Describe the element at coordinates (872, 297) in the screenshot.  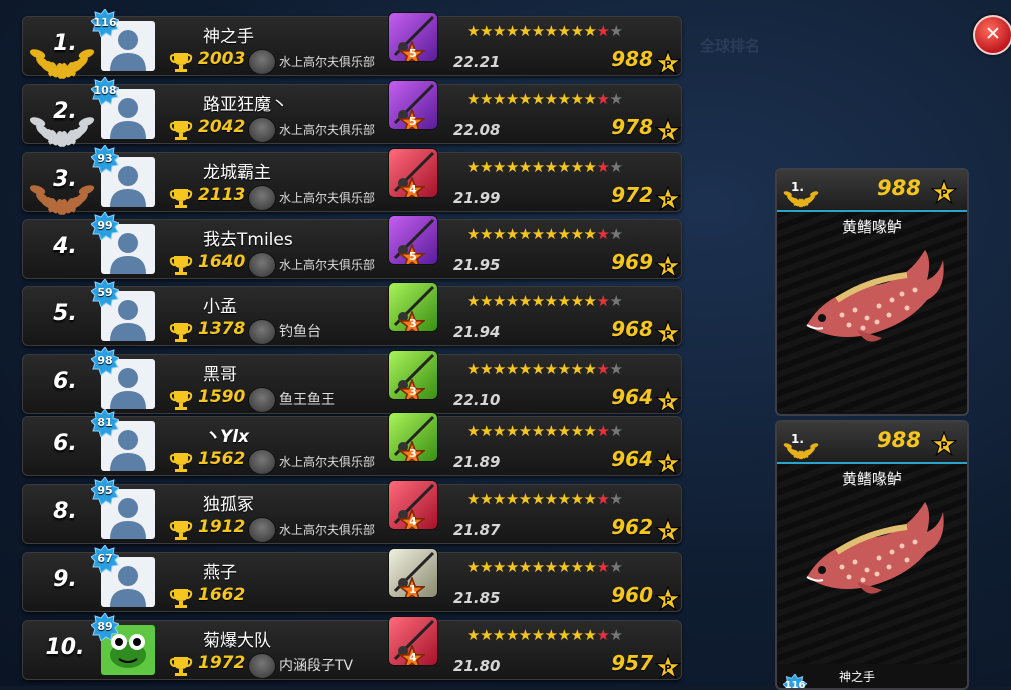
I see `grouper-fish-image` at that location.